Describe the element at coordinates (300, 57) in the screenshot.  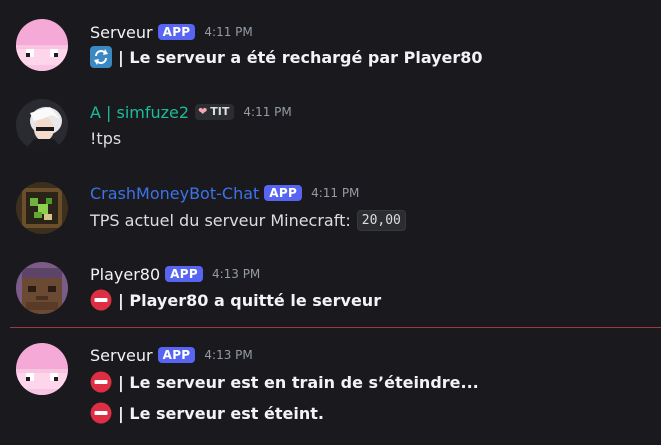
I see `message-text: | Le serveur a été rechargé par Player80` at that location.